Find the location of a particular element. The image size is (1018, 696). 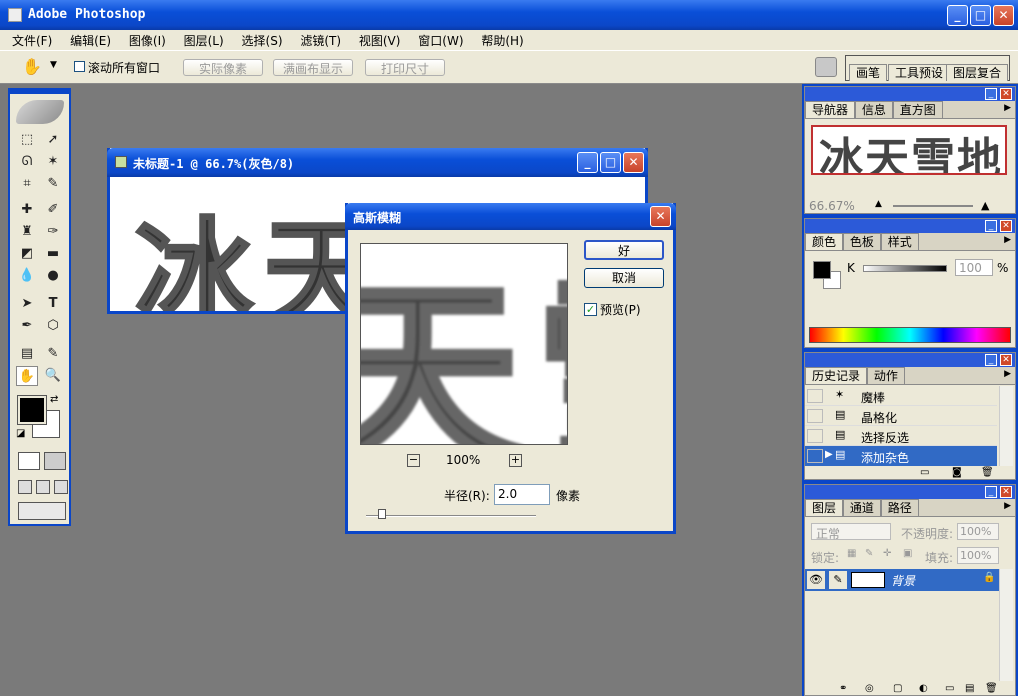

new-layer-icon: ▤ is located at coordinates (969, 688).